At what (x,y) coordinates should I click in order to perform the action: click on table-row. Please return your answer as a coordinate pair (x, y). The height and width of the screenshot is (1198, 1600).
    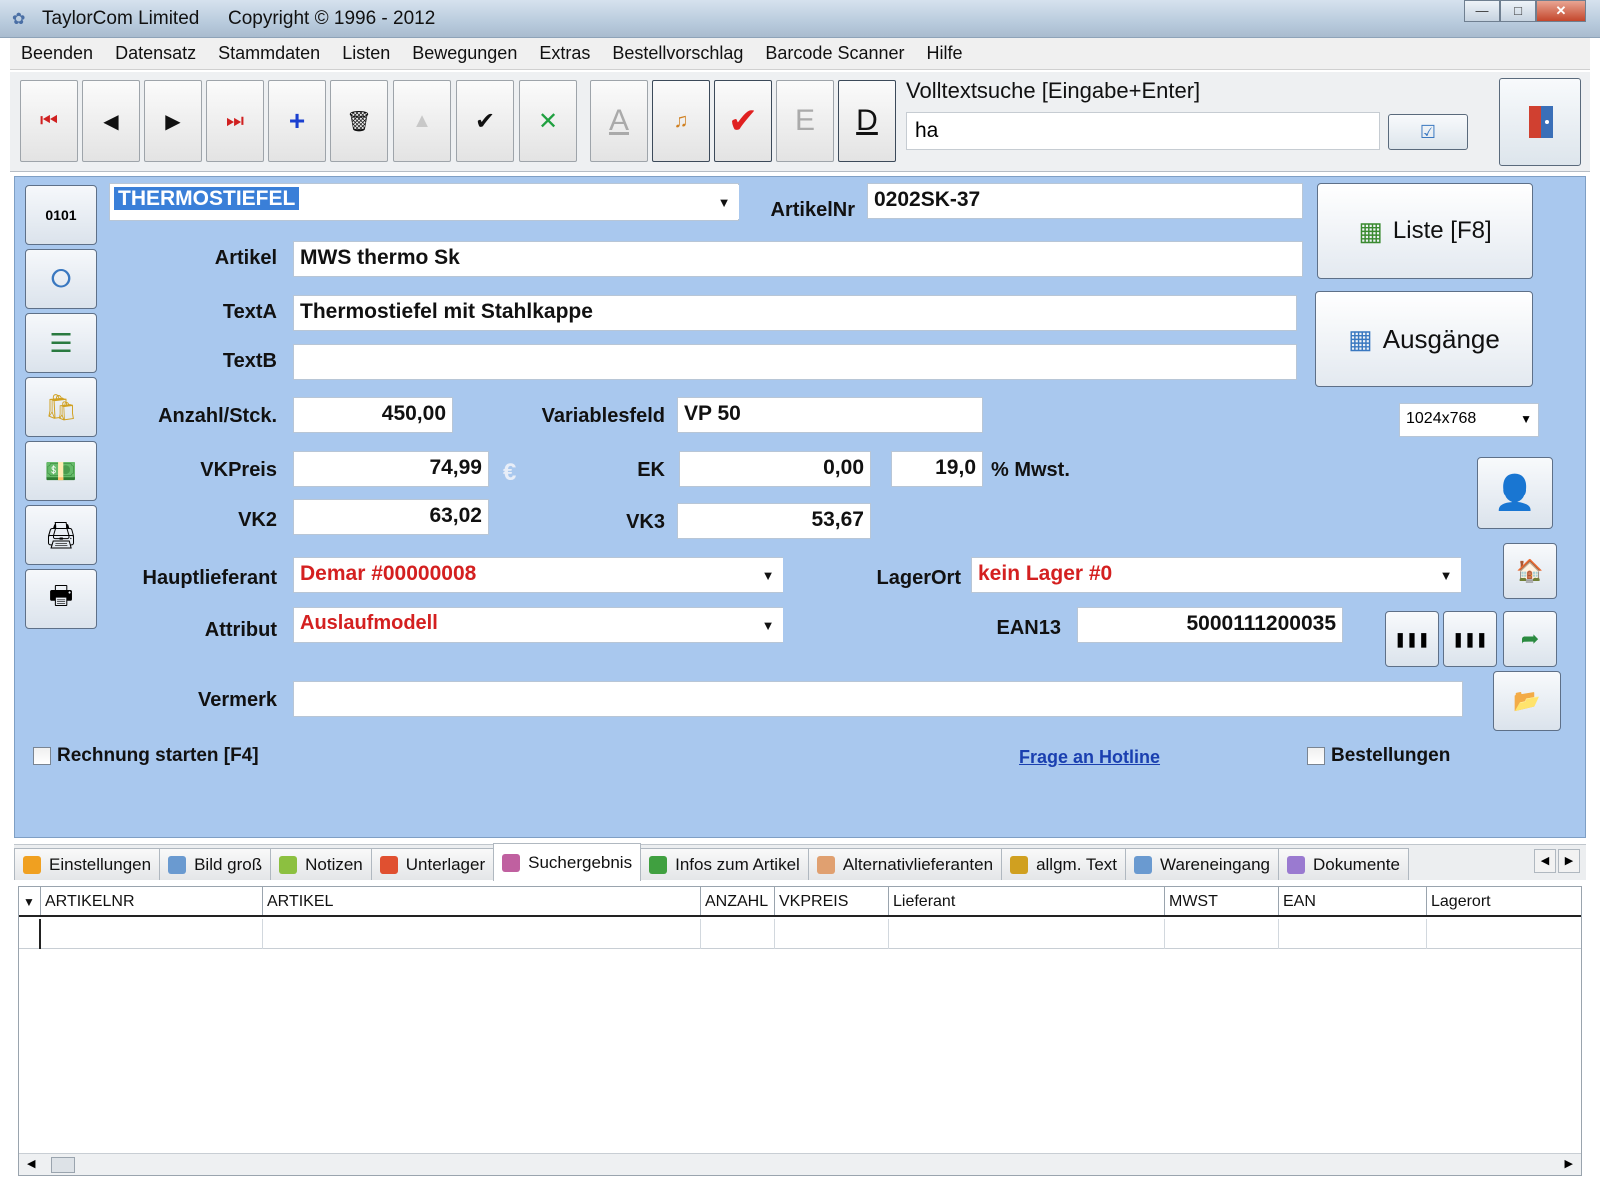
    Looking at the image, I should click on (800, 934).